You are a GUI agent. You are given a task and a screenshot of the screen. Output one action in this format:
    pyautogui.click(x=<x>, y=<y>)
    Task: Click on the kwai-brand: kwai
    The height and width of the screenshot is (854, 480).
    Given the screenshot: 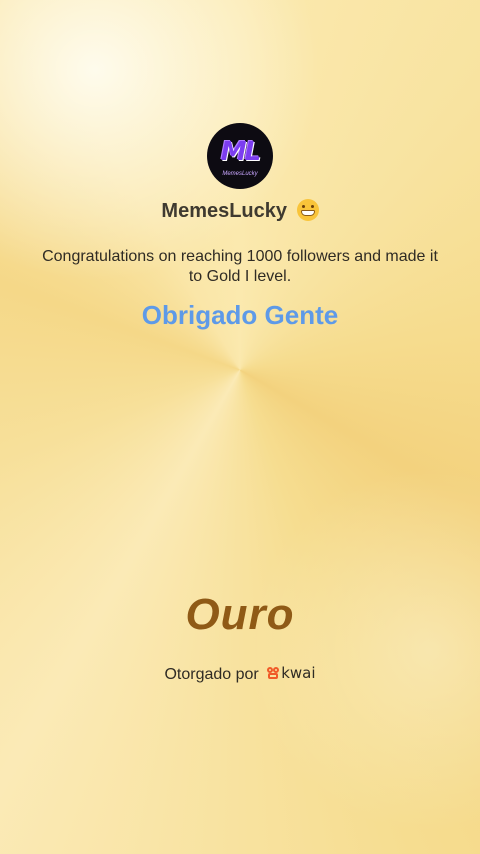 What is the action you would take?
    pyautogui.click(x=291, y=673)
    